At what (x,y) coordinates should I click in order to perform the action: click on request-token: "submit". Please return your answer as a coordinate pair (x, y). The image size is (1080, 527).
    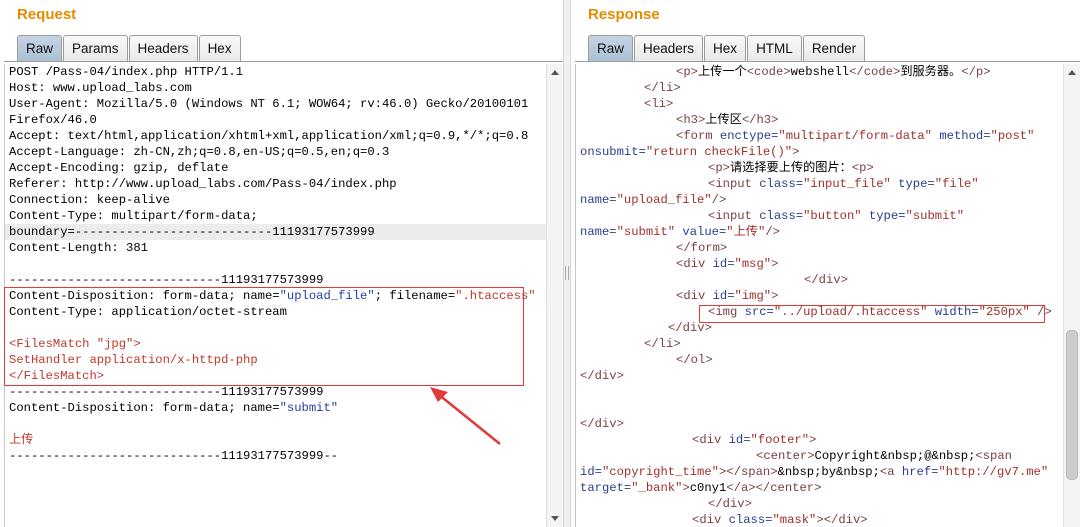
    Looking at the image, I should click on (309, 408).